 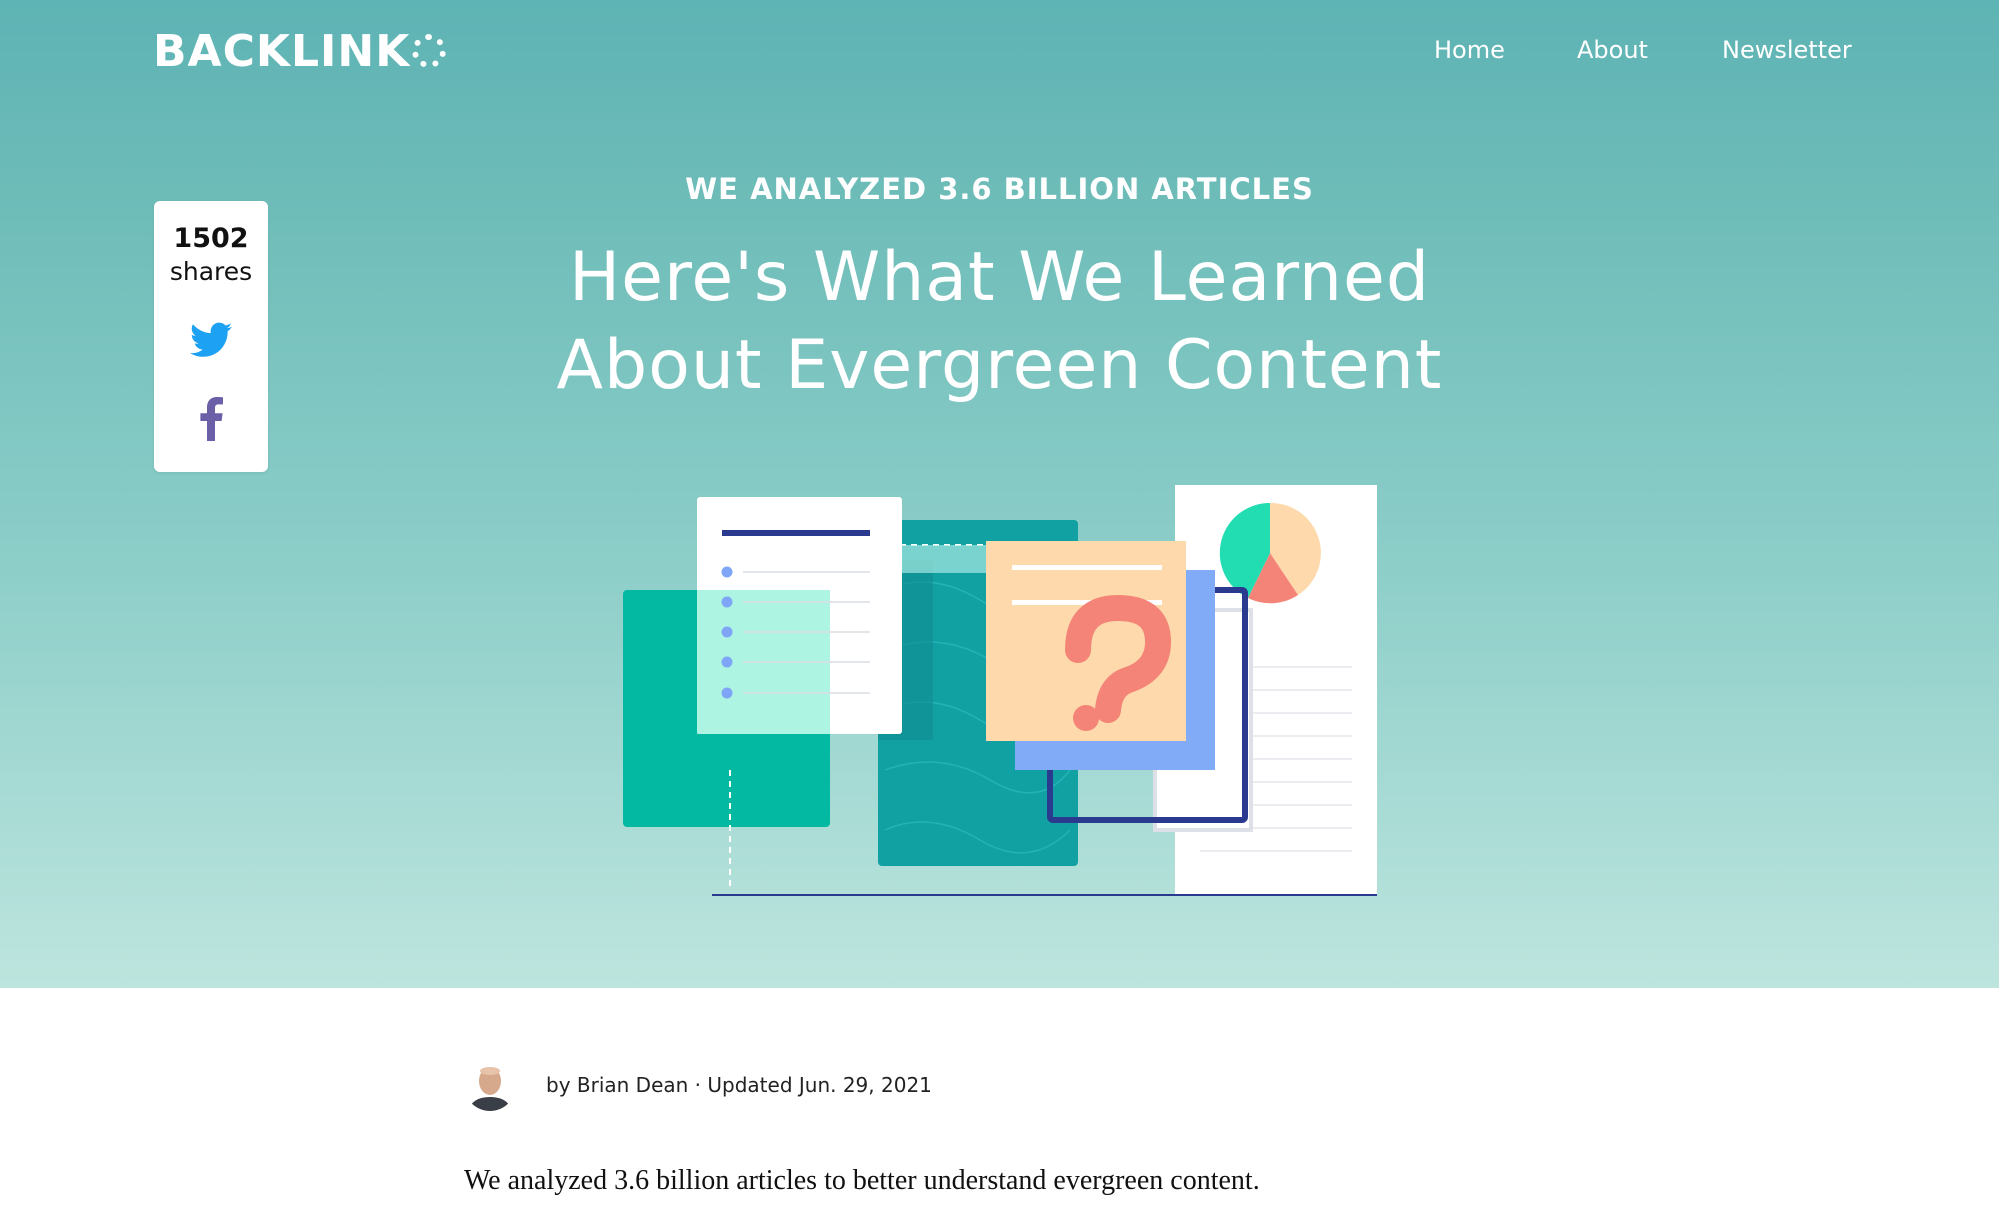 What do you see at coordinates (1787, 50) in the screenshot?
I see `nav-newsletter: Newsletter` at bounding box center [1787, 50].